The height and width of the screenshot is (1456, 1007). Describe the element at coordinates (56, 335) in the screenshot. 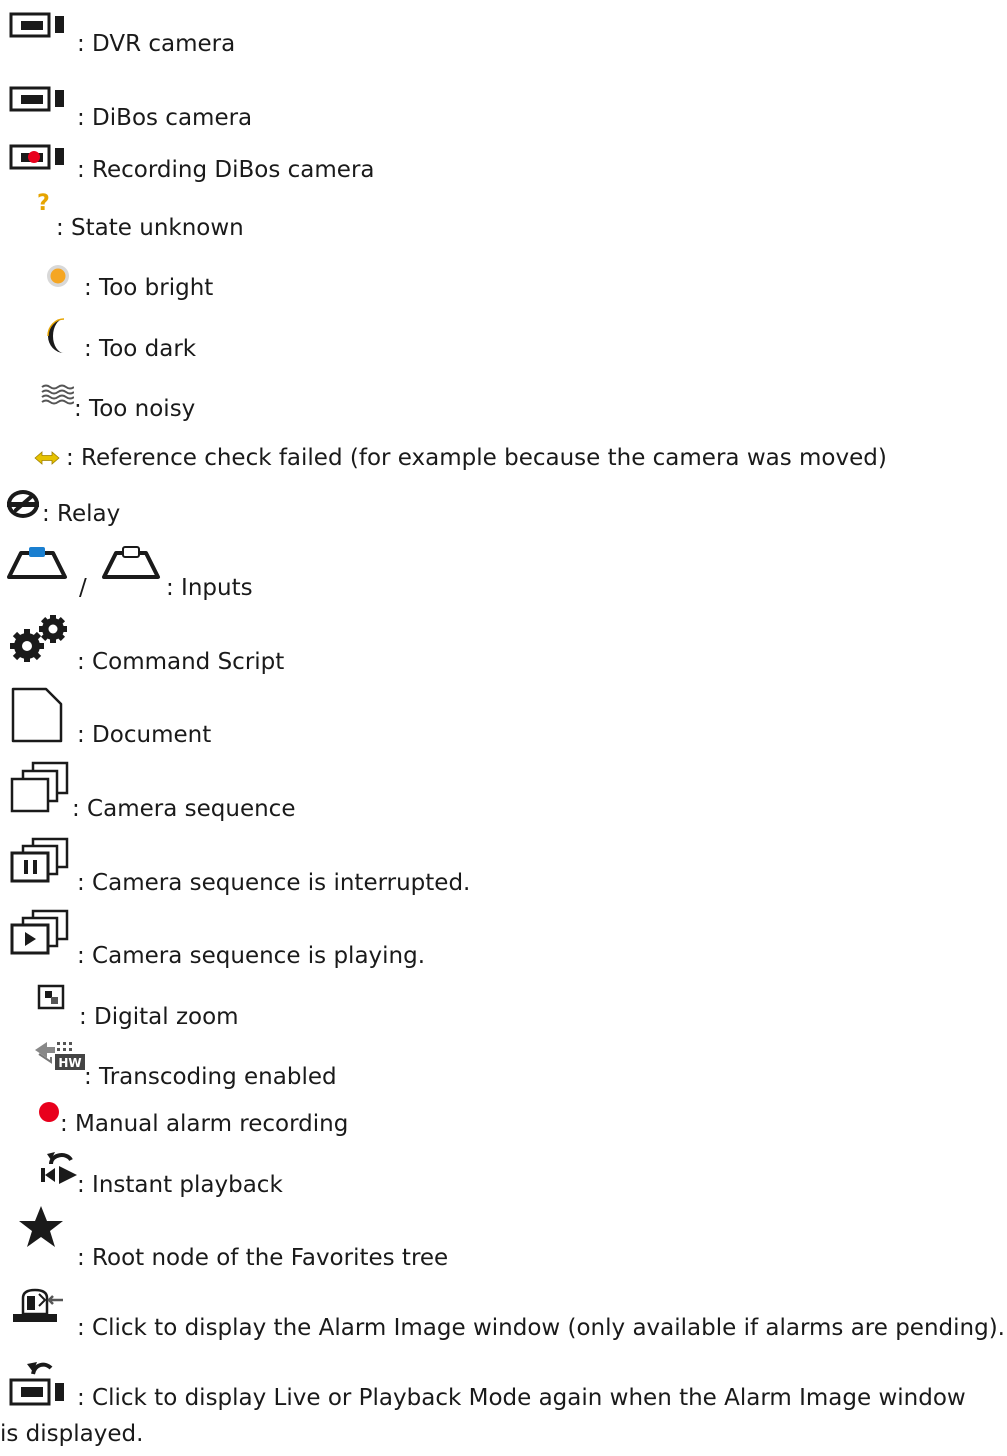

I see `moon-icon` at that location.